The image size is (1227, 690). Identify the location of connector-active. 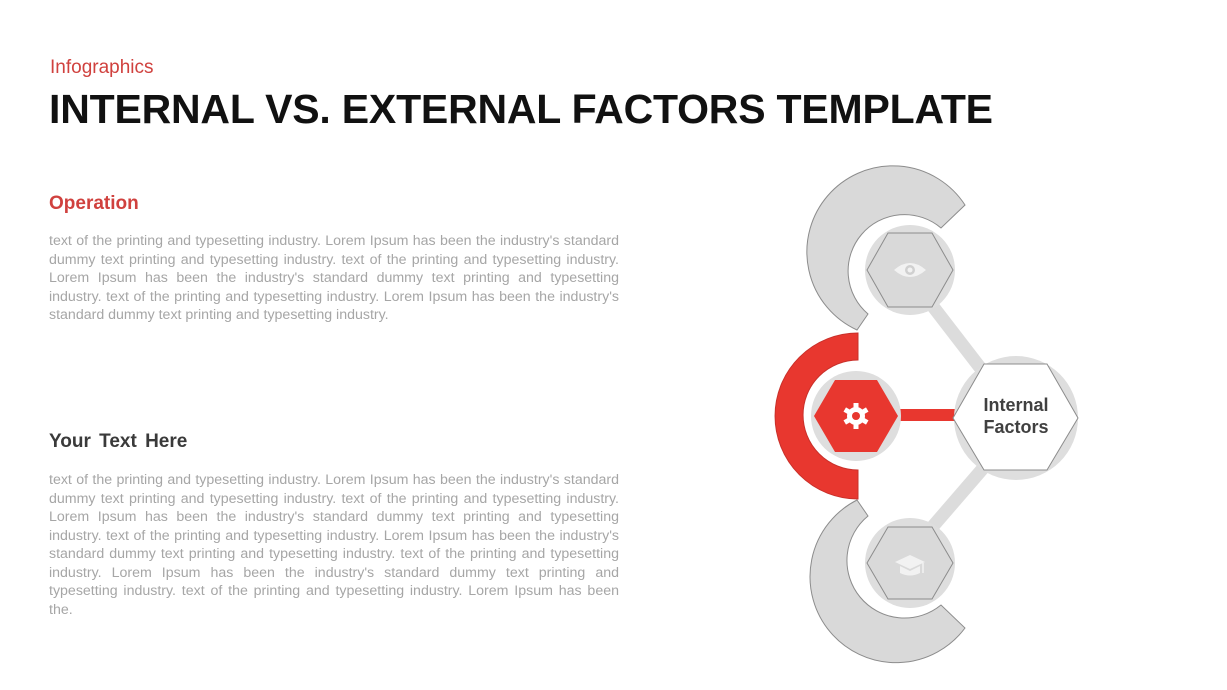
(926, 415).